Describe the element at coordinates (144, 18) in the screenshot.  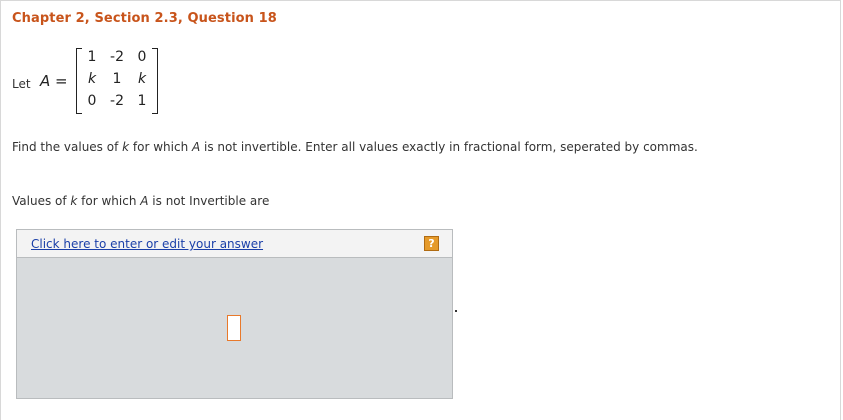
I see `page-title: Chapter 2, Section 2.3, Question 18` at that location.